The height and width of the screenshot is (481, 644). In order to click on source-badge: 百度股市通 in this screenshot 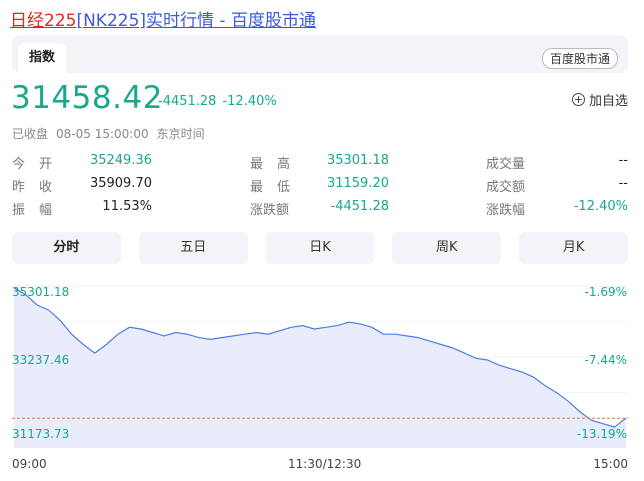, I will do `click(579, 58)`.